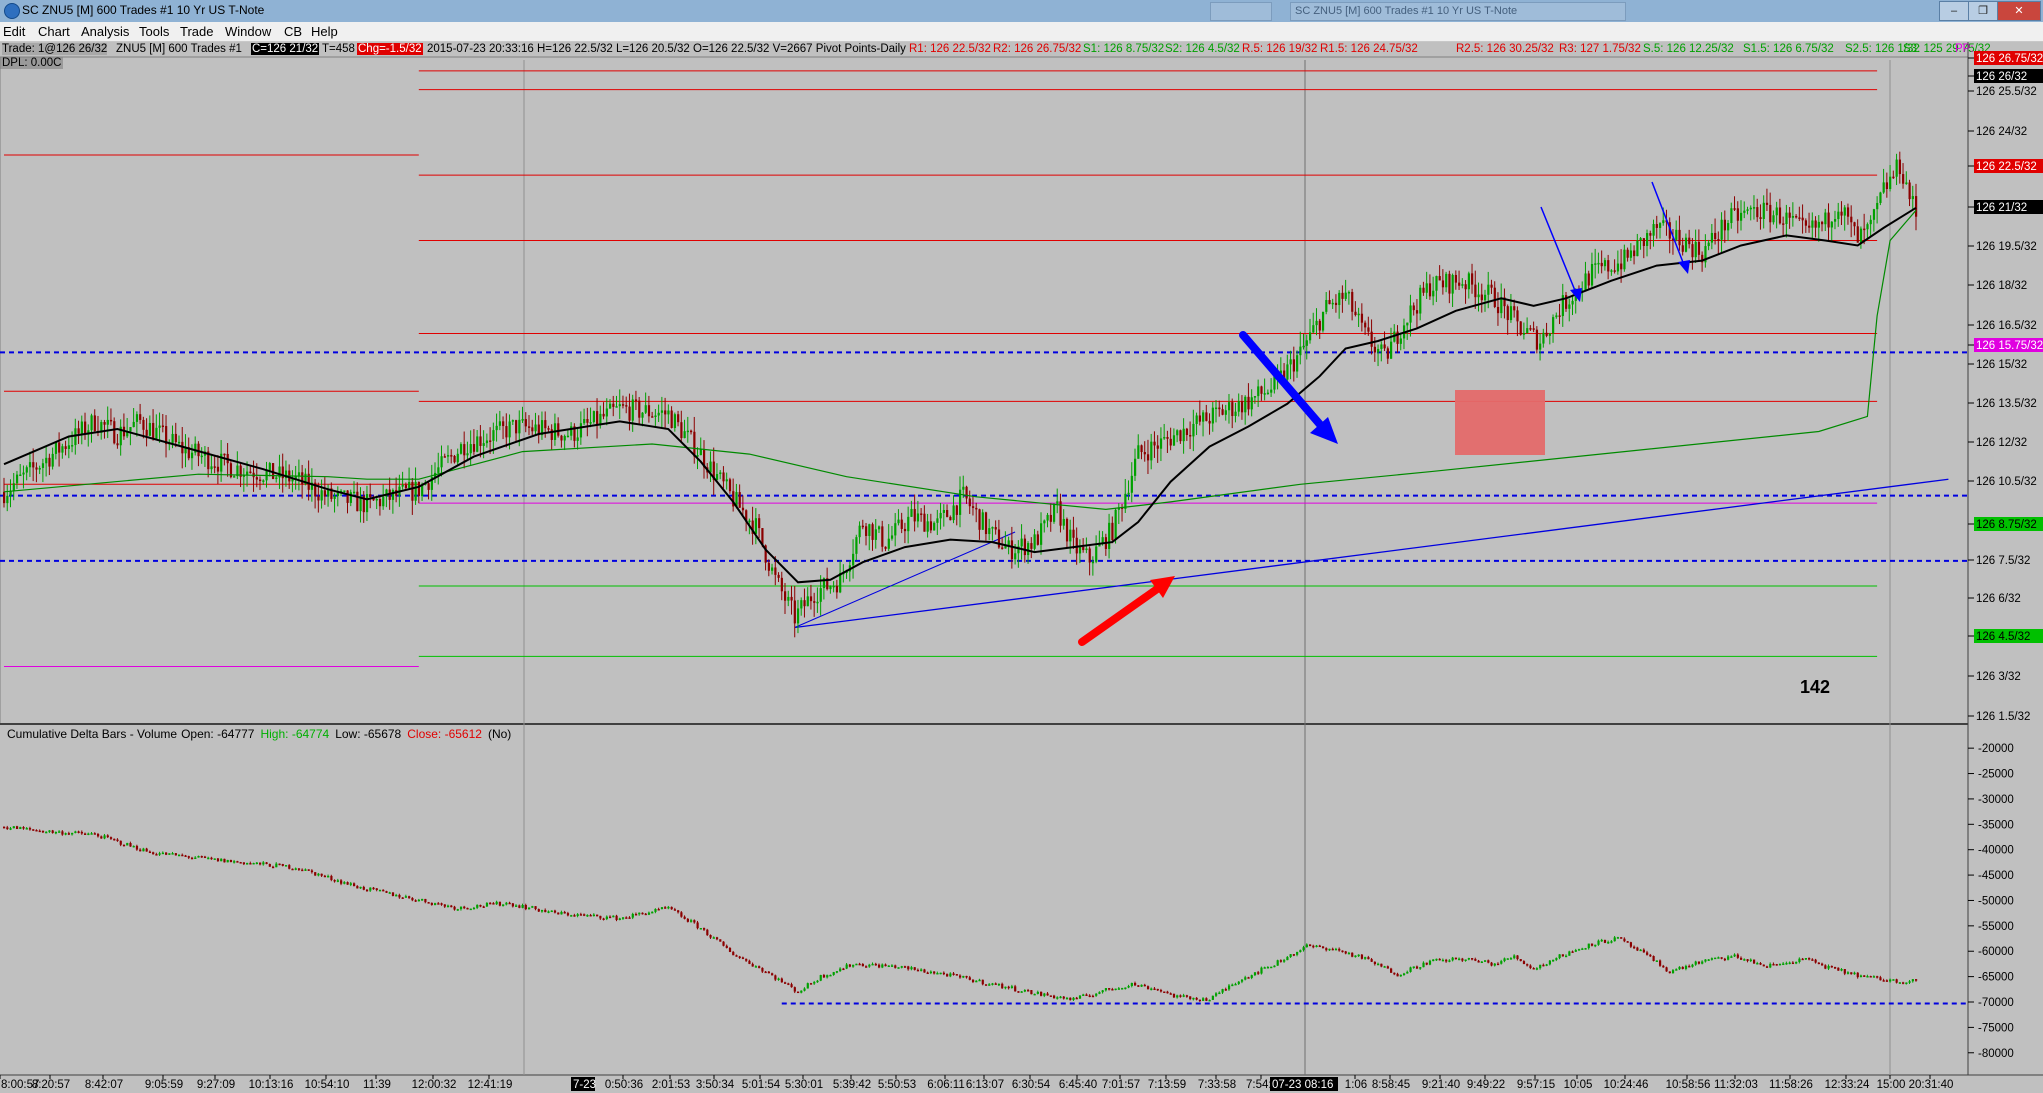  What do you see at coordinates (2001, 443) in the screenshot?
I see `price-axis-label: 126 12/32` at bounding box center [2001, 443].